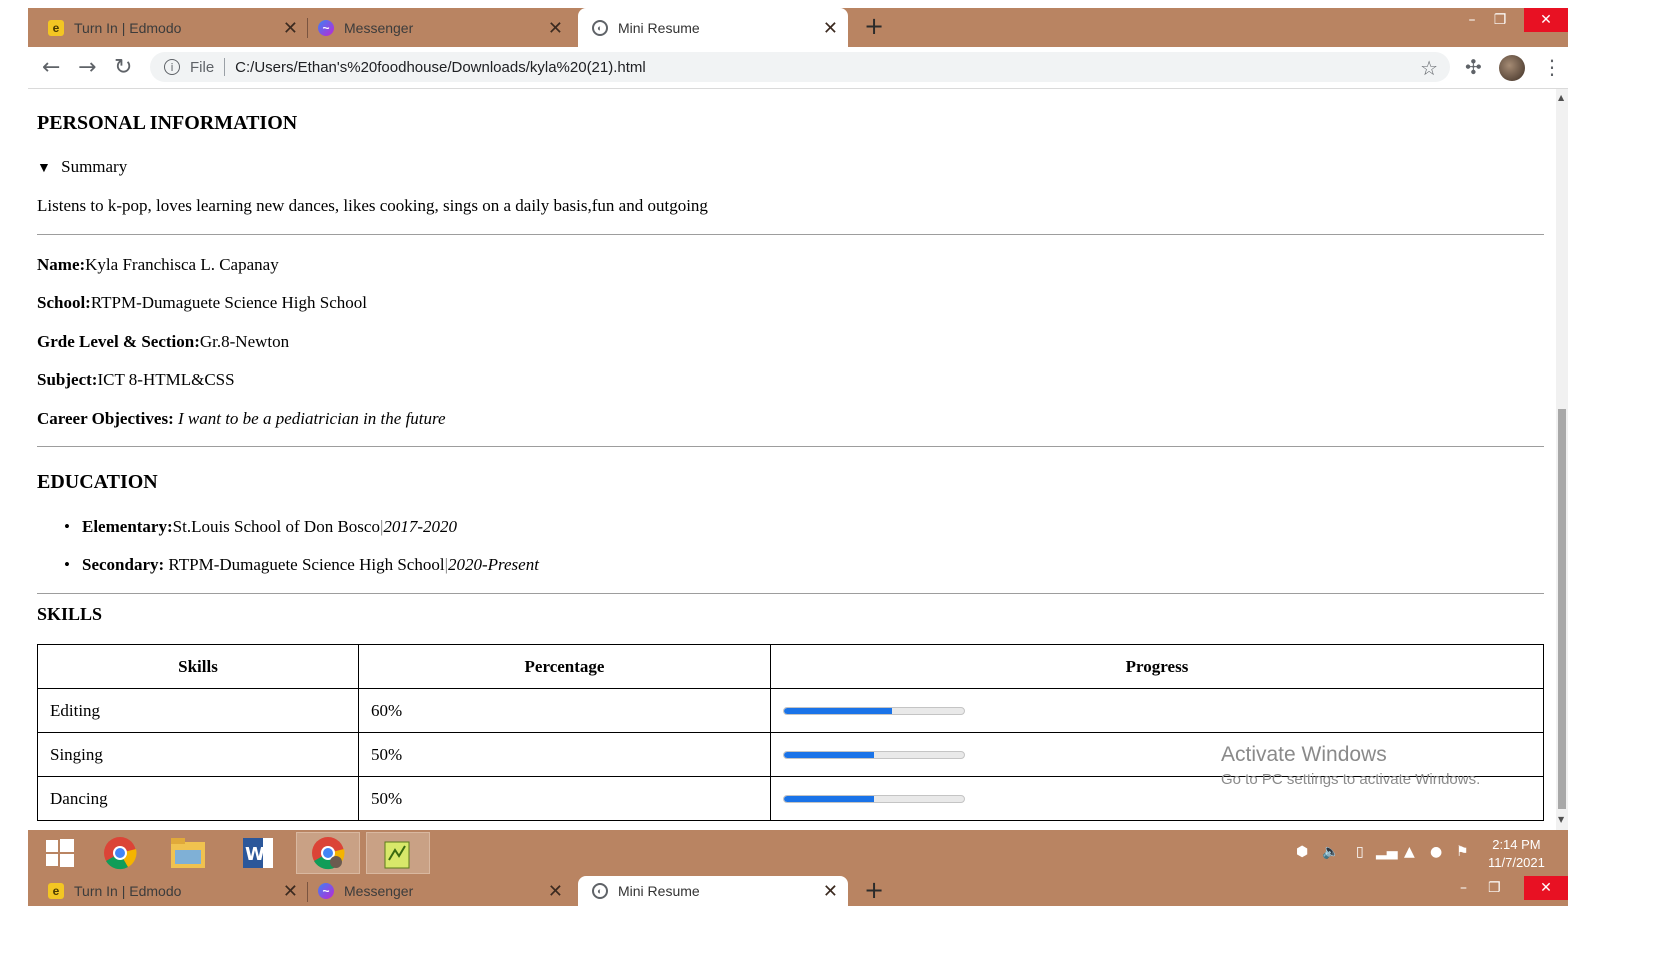 Image resolution: width=1677 pixels, height=969 pixels. Describe the element at coordinates (123, 564) in the screenshot. I see `education-level: Secondary:` at that location.